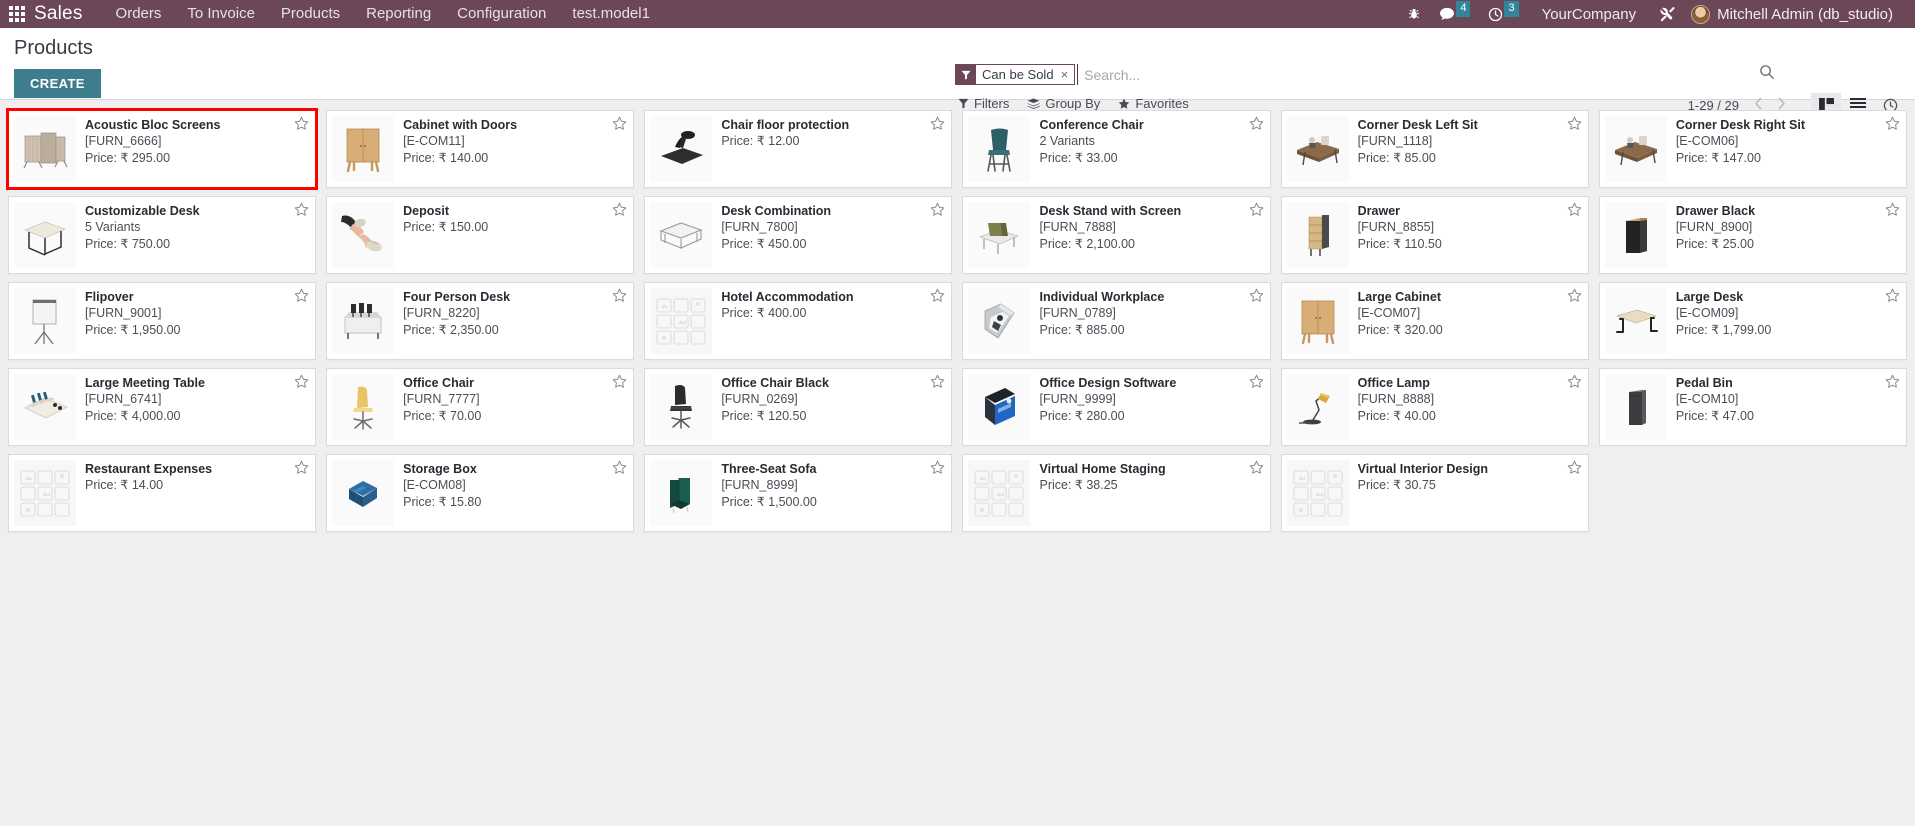 This screenshot has width=1915, height=826. What do you see at coordinates (221, 14) in the screenshot?
I see `nav-menu-to-invoice: To Invoice` at bounding box center [221, 14].